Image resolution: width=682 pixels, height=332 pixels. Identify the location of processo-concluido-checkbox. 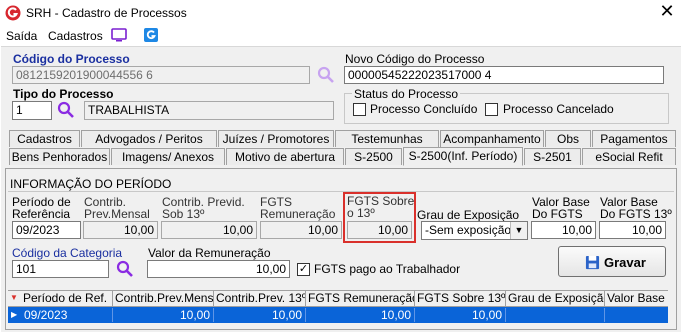
(359, 109).